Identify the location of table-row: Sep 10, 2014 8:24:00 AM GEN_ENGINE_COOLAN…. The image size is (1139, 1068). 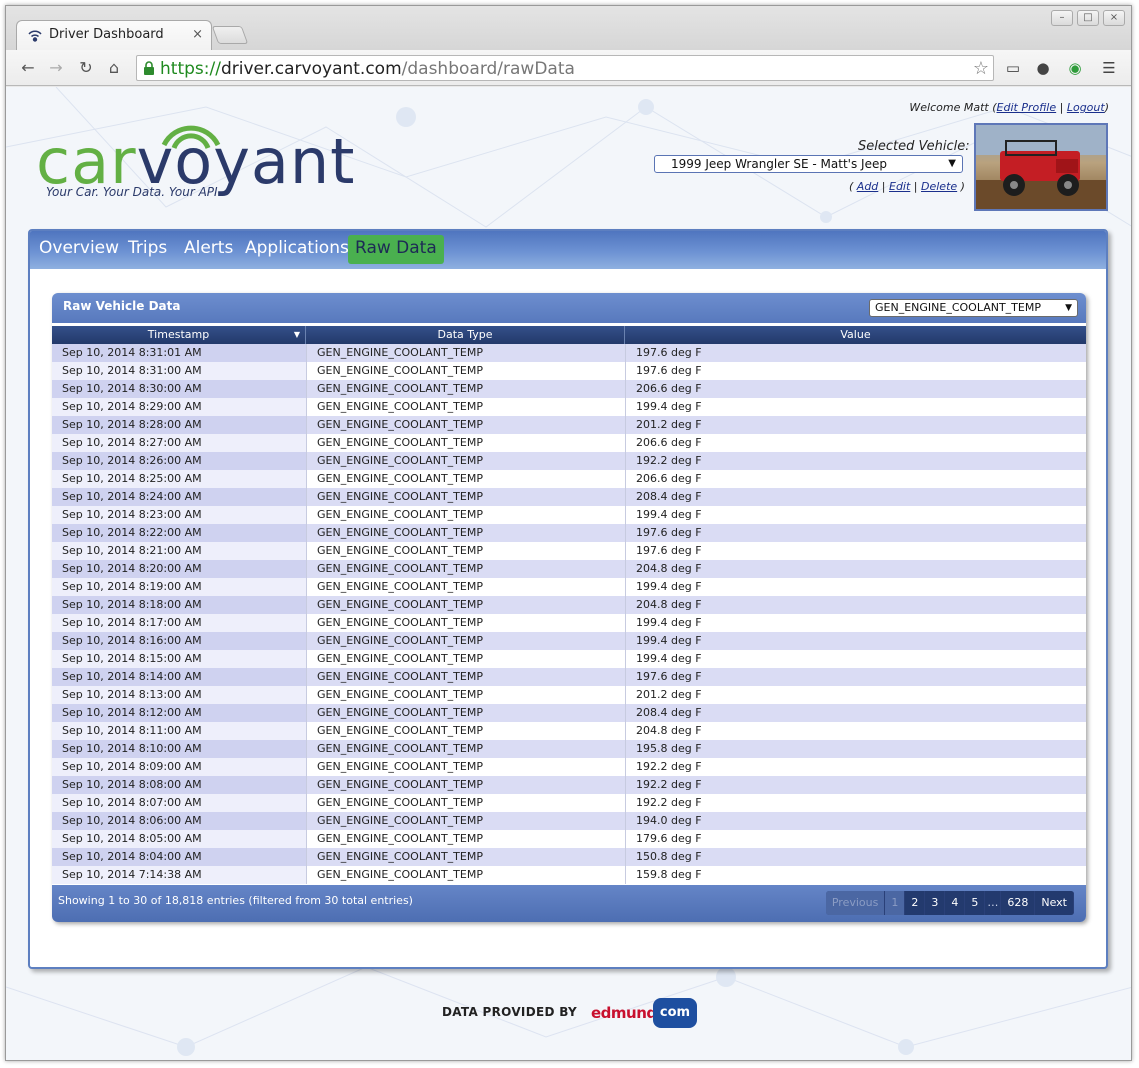
(569, 497).